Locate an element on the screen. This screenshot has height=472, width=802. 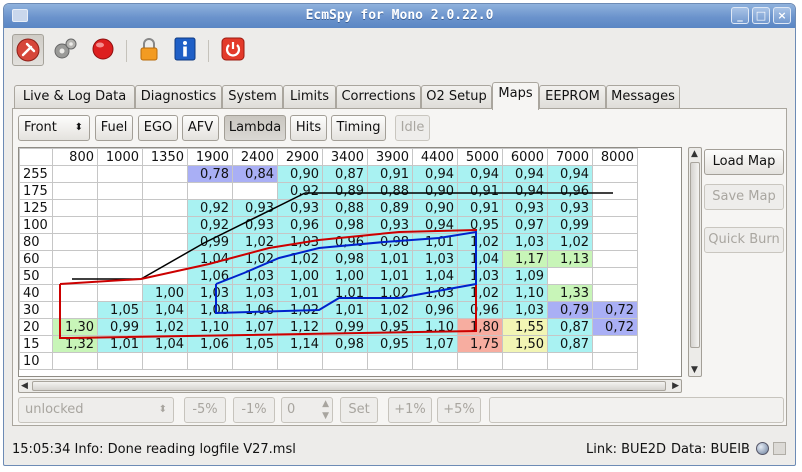
tab-maps: Maps is located at coordinates (515, 96).